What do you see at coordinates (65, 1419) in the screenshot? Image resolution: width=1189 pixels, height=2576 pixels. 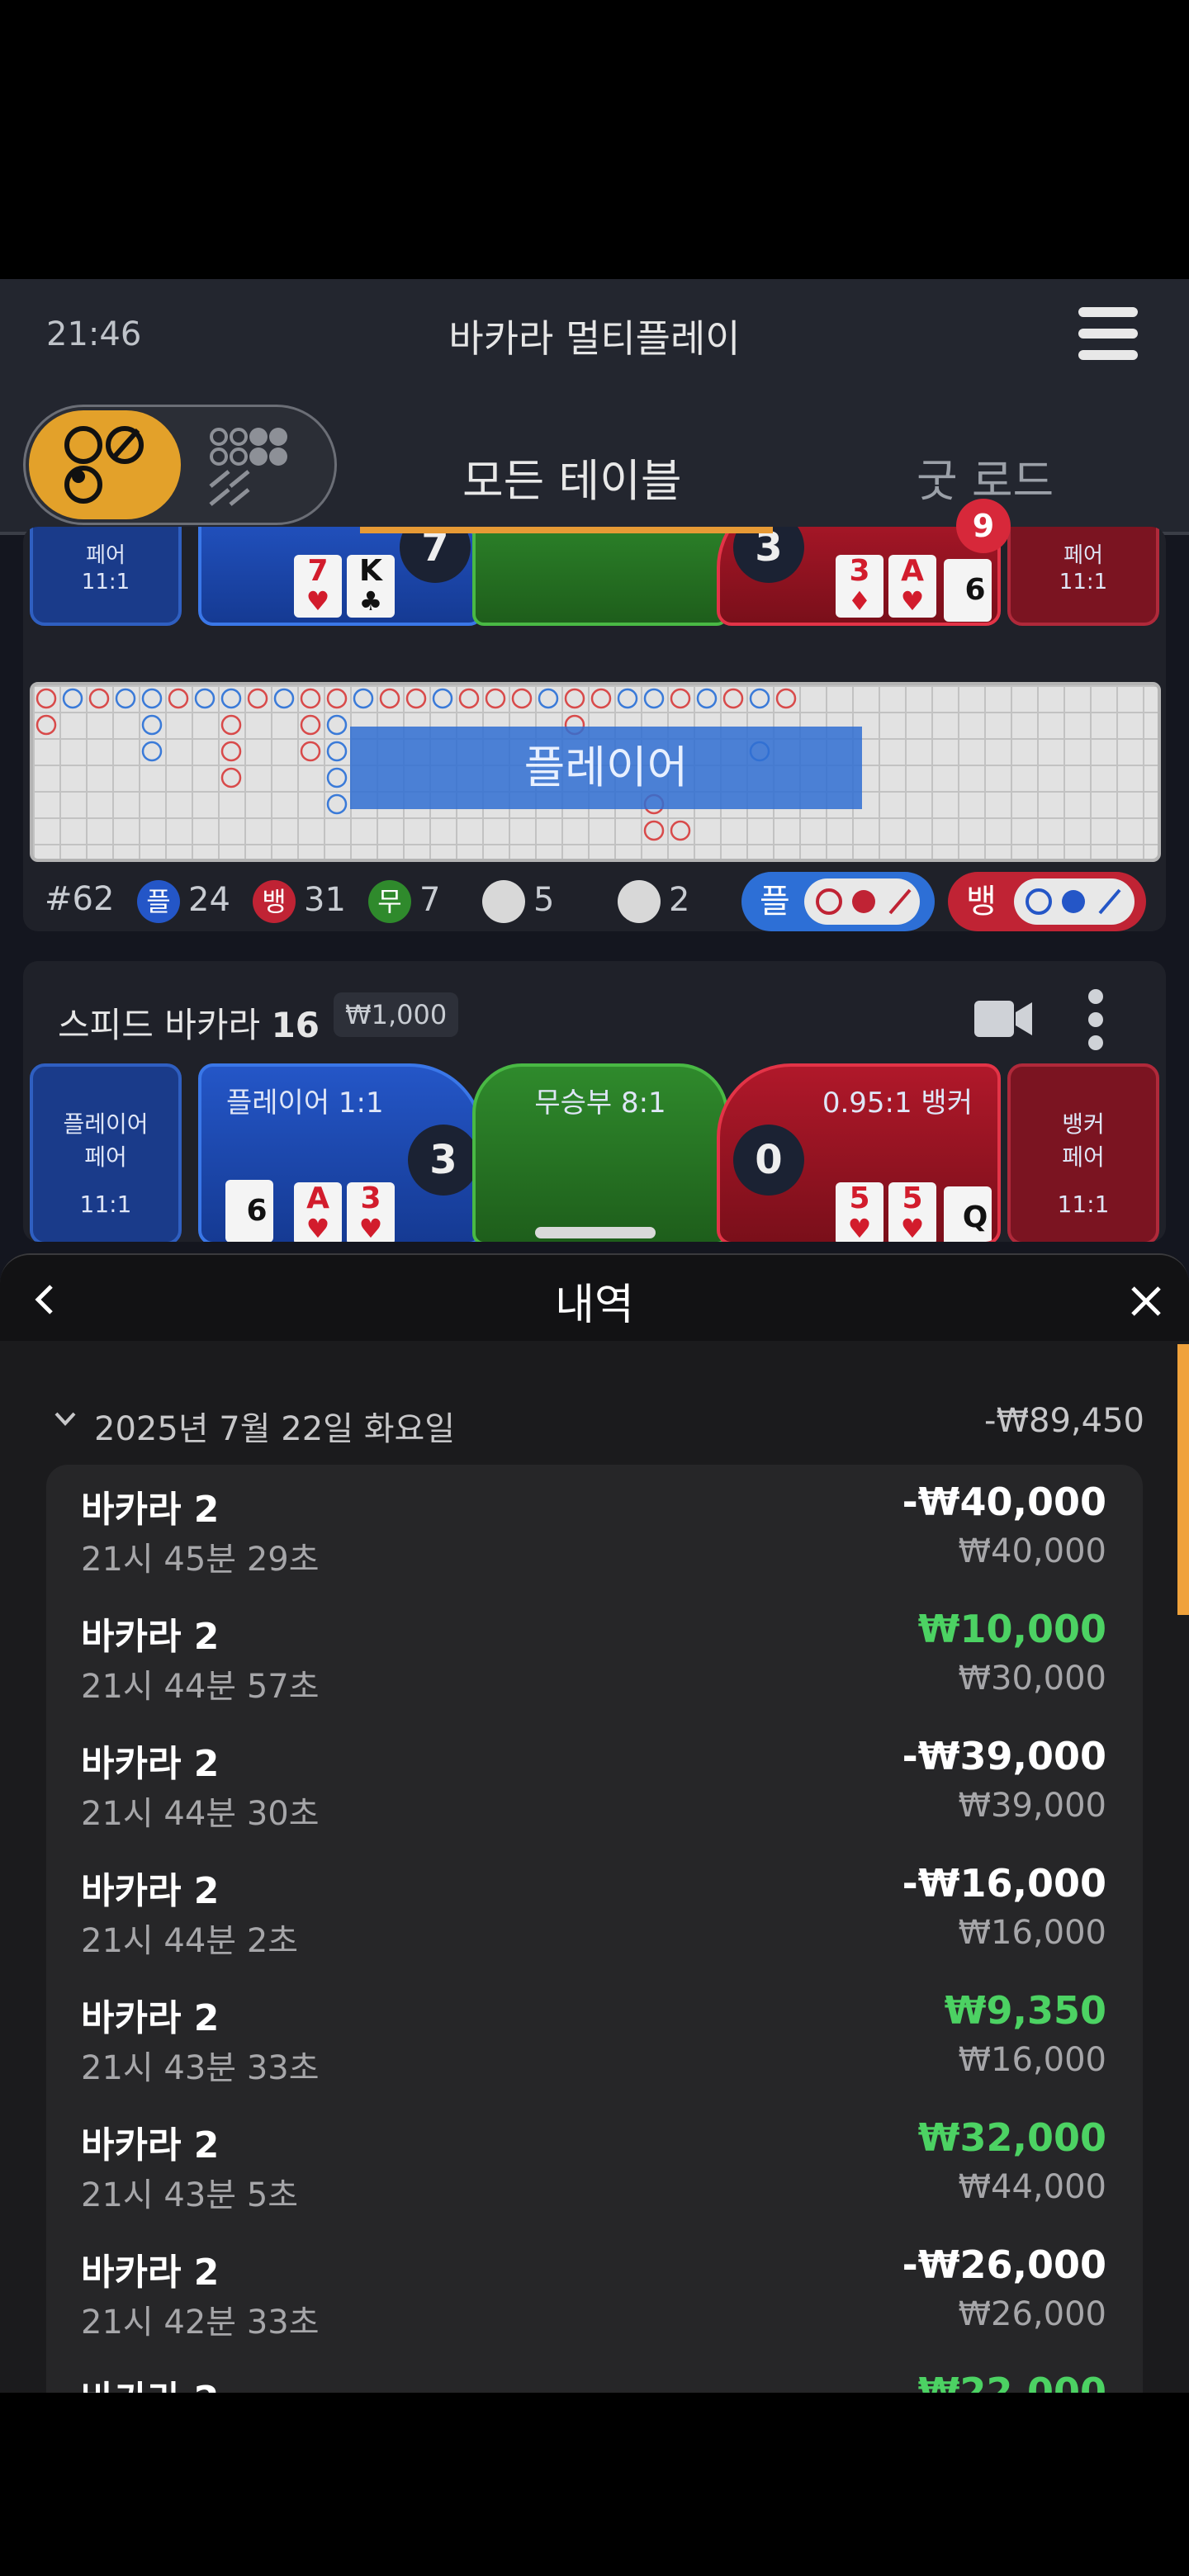 I see `chevron-down-icon` at bounding box center [65, 1419].